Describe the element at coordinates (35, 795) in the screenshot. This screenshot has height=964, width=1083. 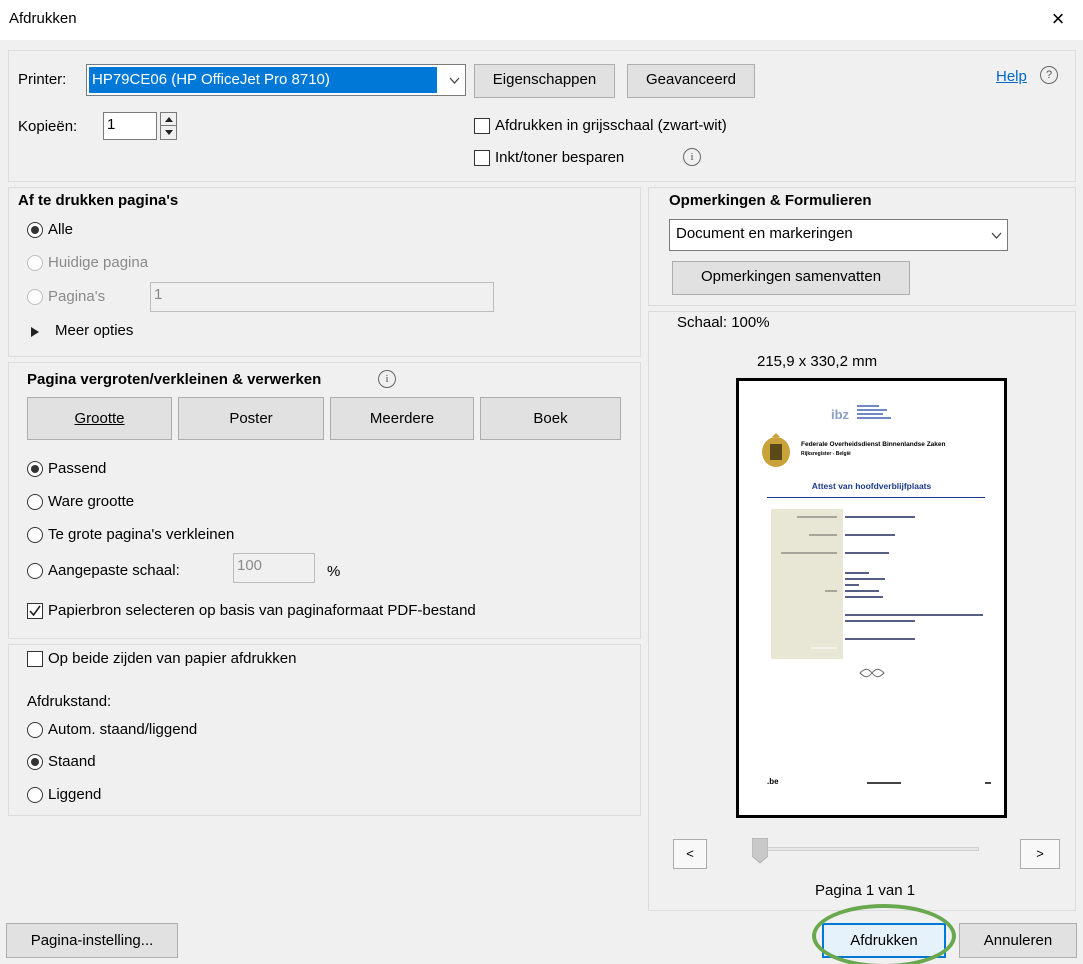
I see `landscape-radio` at that location.